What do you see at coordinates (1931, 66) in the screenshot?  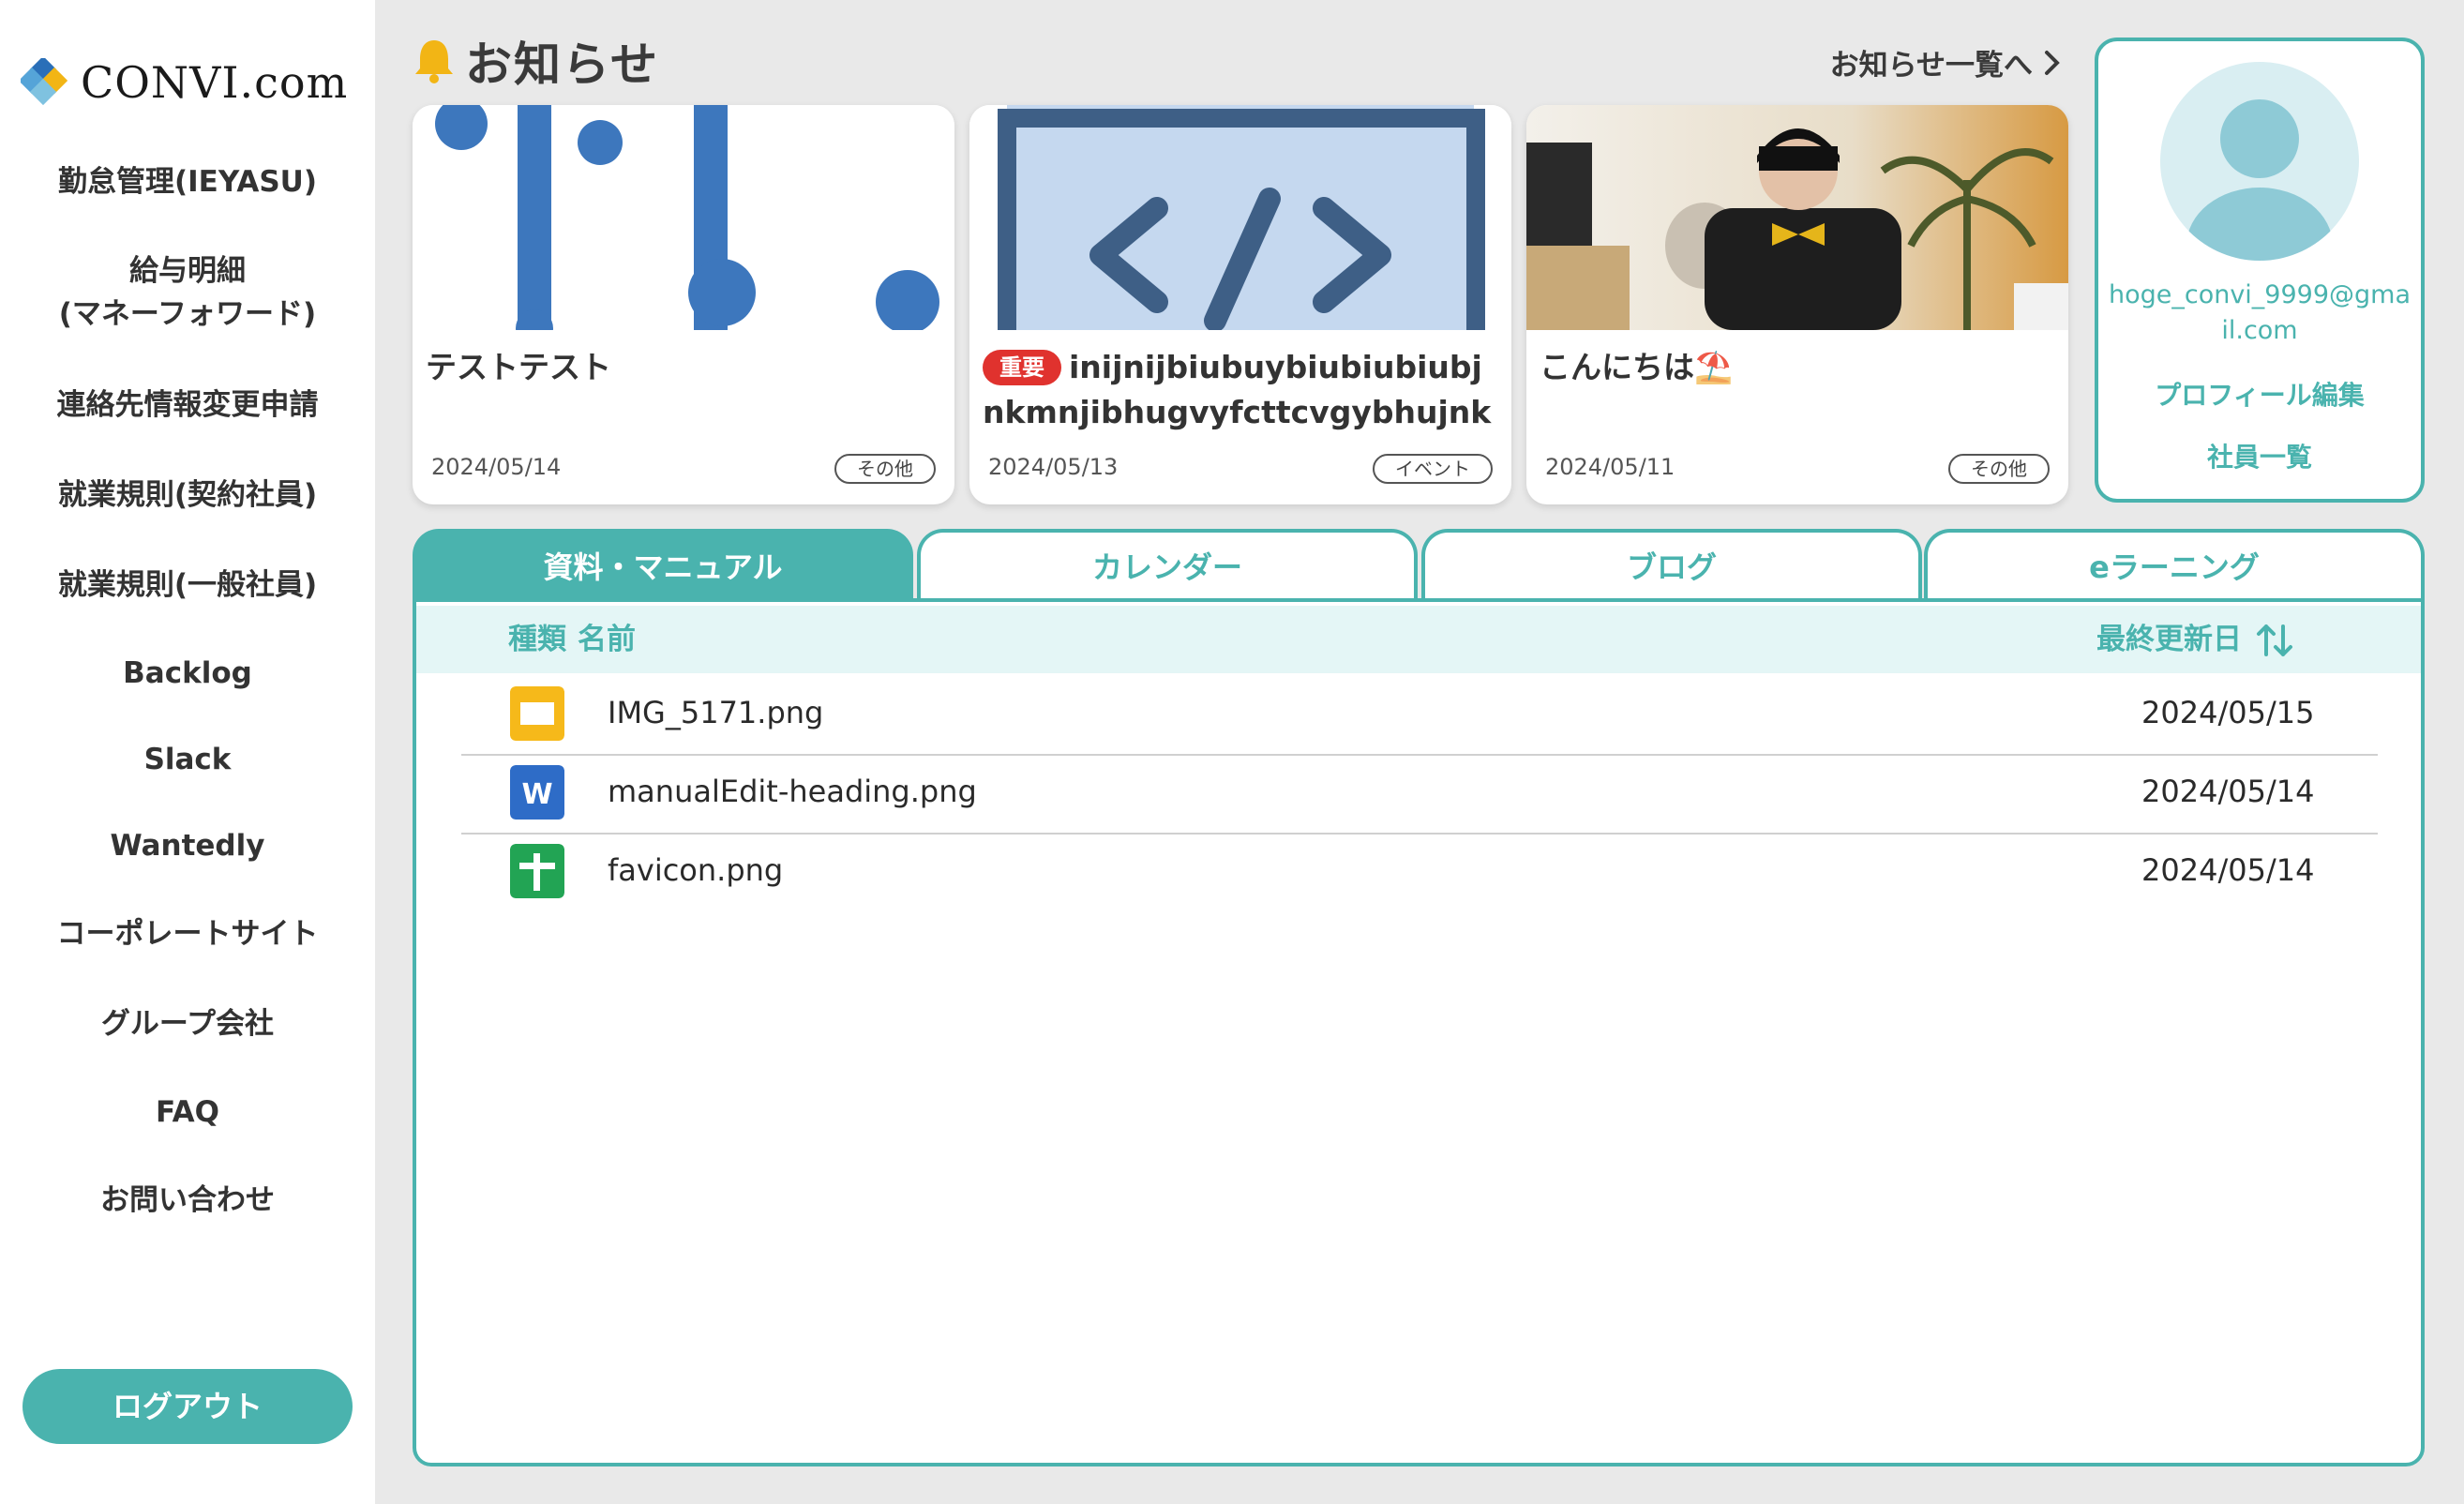 I see `news-list-link-label: お知らせ一覧へ` at bounding box center [1931, 66].